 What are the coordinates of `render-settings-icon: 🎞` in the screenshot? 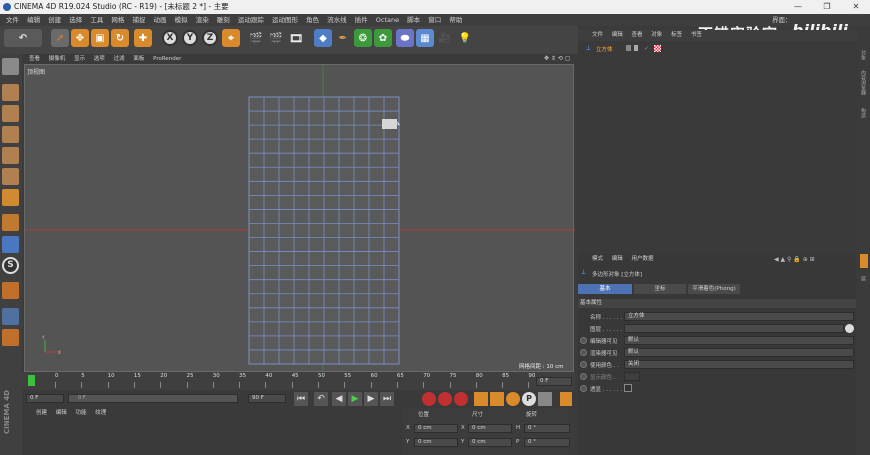 It's located at (296, 38).